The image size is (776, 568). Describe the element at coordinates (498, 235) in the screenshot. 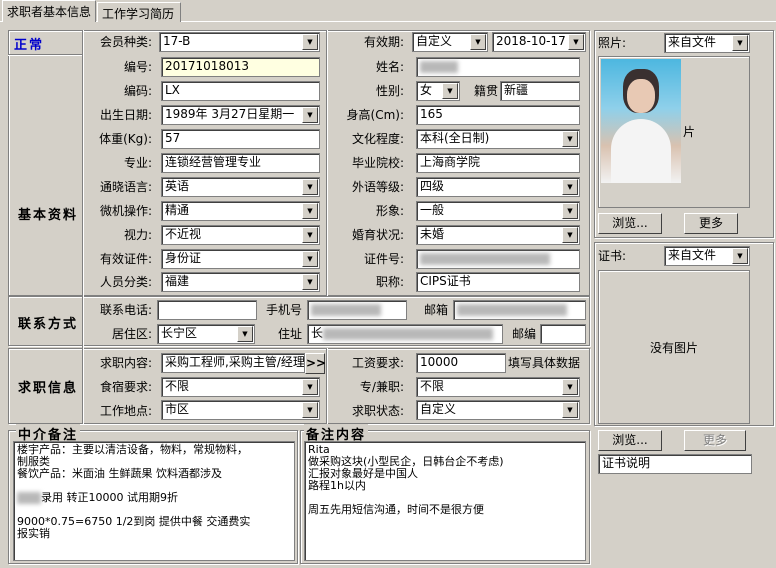

I see `marital-select: 未婚 ▼` at that location.